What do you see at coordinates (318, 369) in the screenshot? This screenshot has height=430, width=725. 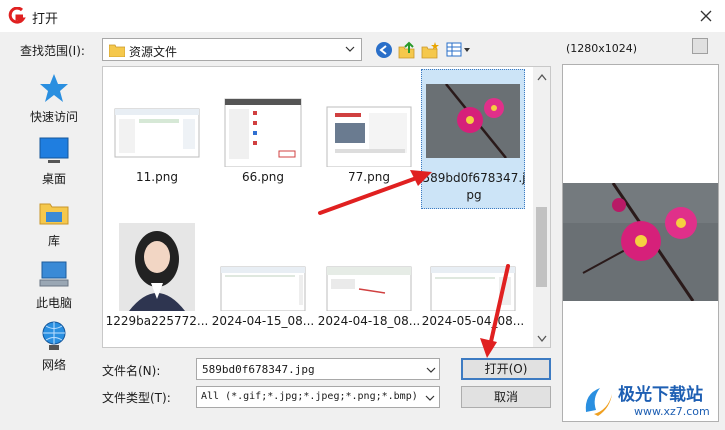 I see `filename-input` at bounding box center [318, 369].